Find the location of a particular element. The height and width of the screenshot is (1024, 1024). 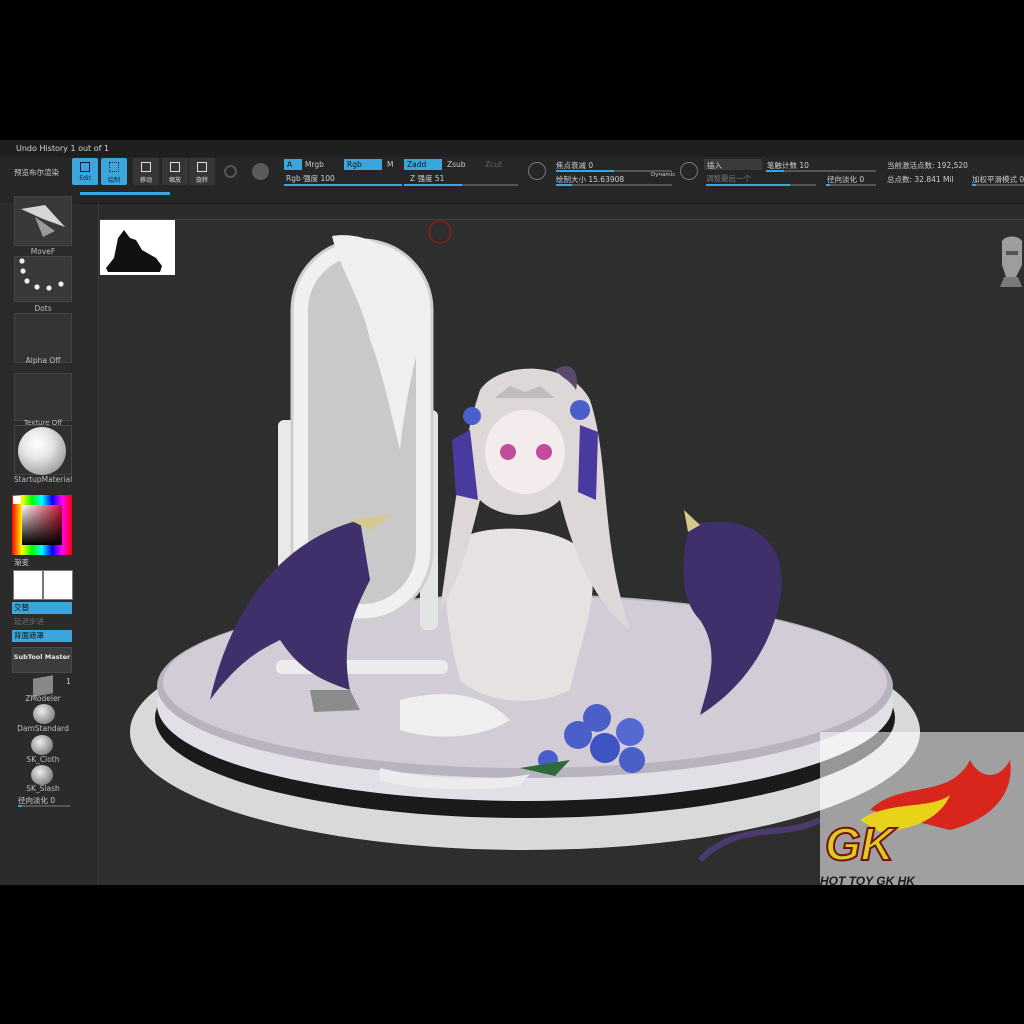

secondary-color-swatch is located at coordinates (58, 585).